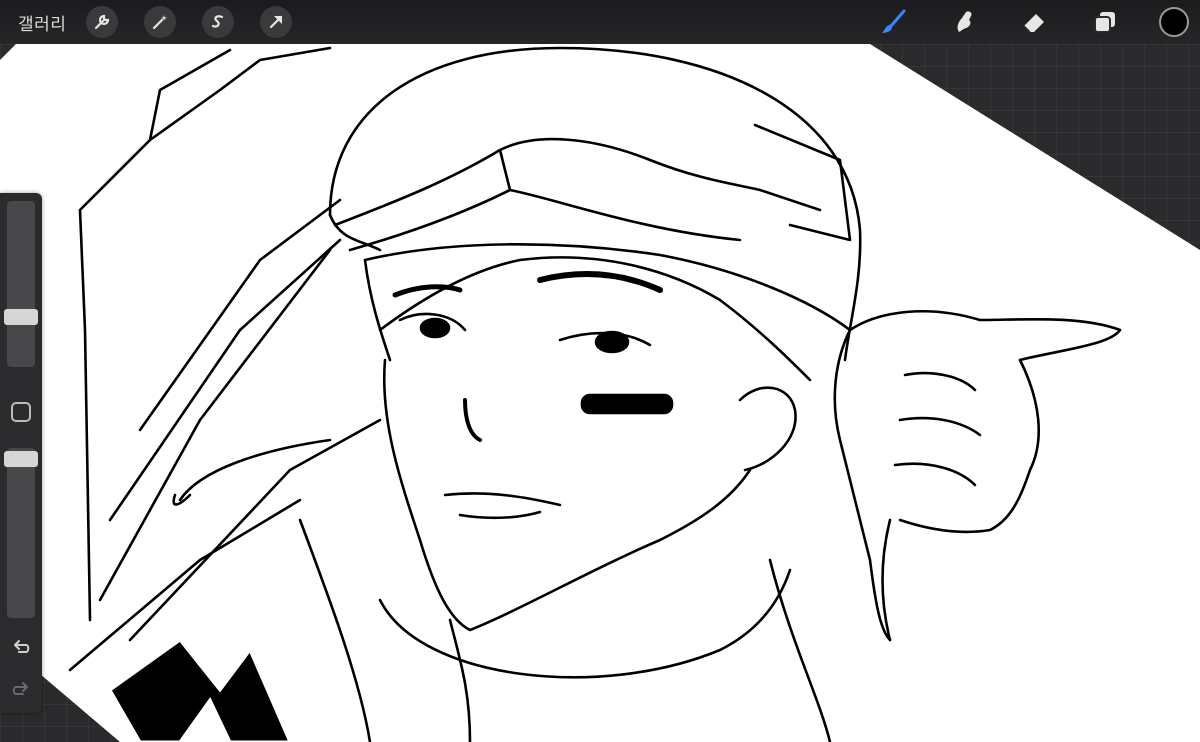  What do you see at coordinates (600, 22) in the screenshot?
I see `top-toolbar: 갤러리` at bounding box center [600, 22].